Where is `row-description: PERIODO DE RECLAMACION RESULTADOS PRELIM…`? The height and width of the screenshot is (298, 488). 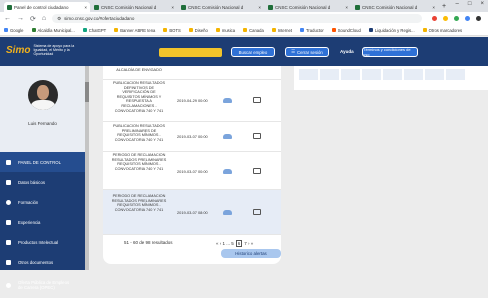
row-description: PERIODO DE RECLAMACION RESULTADOS PRELIM… is located at coordinates (139, 162).